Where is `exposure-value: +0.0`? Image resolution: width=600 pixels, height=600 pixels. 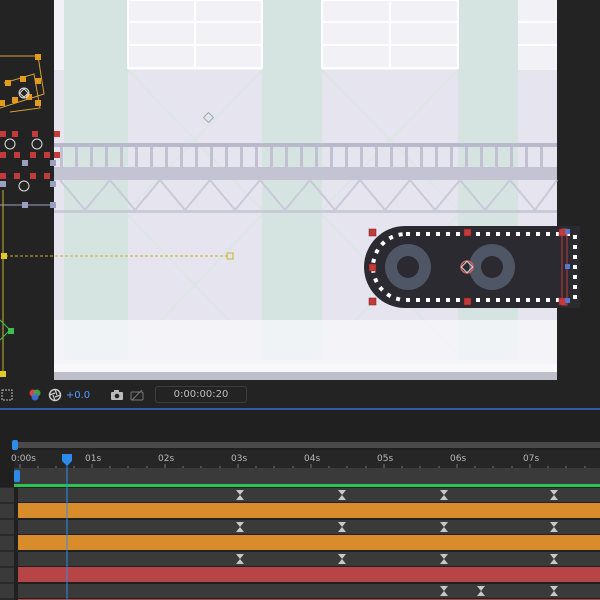
exposure-value: +0.0 is located at coordinates (78, 395).